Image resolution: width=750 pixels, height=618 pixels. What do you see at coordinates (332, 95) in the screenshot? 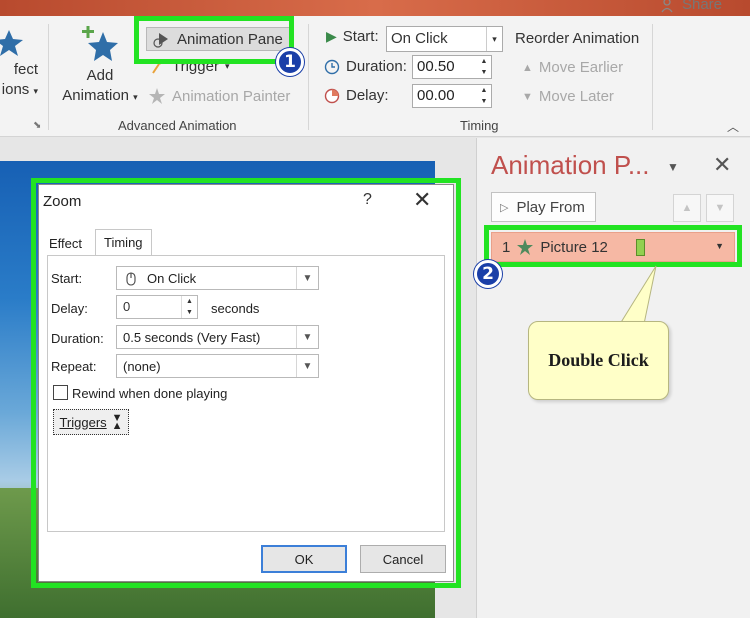
I see `delay-icon` at bounding box center [332, 95].